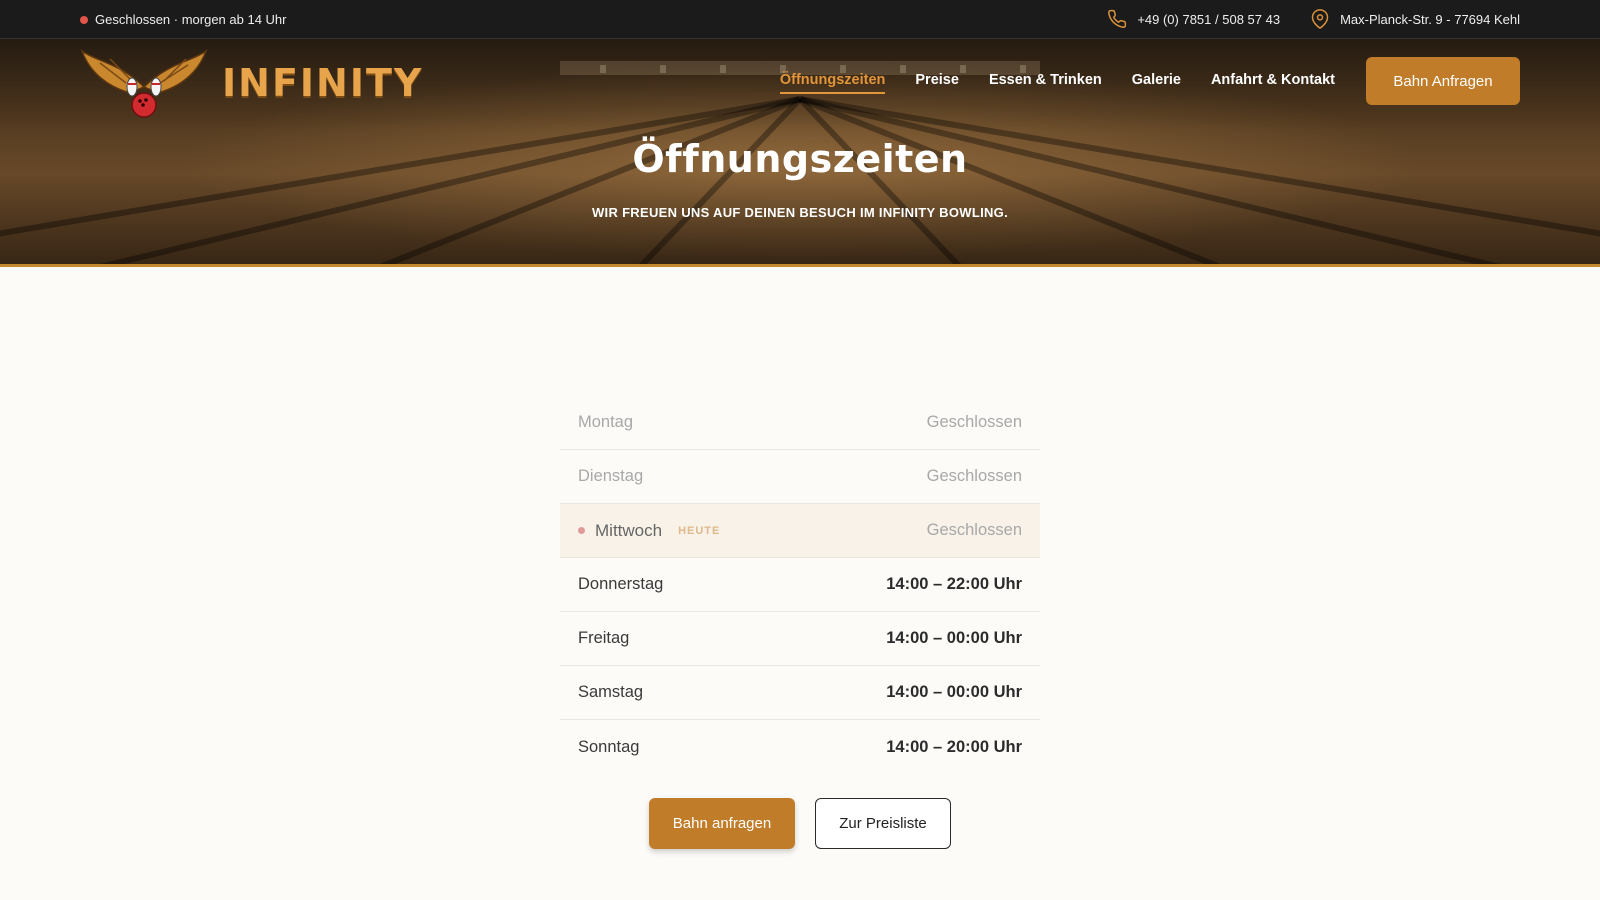 The image size is (1600, 900). I want to click on hours-row-freitag: Freitag 14:00 – 00:00 Uhr, so click(800, 639).